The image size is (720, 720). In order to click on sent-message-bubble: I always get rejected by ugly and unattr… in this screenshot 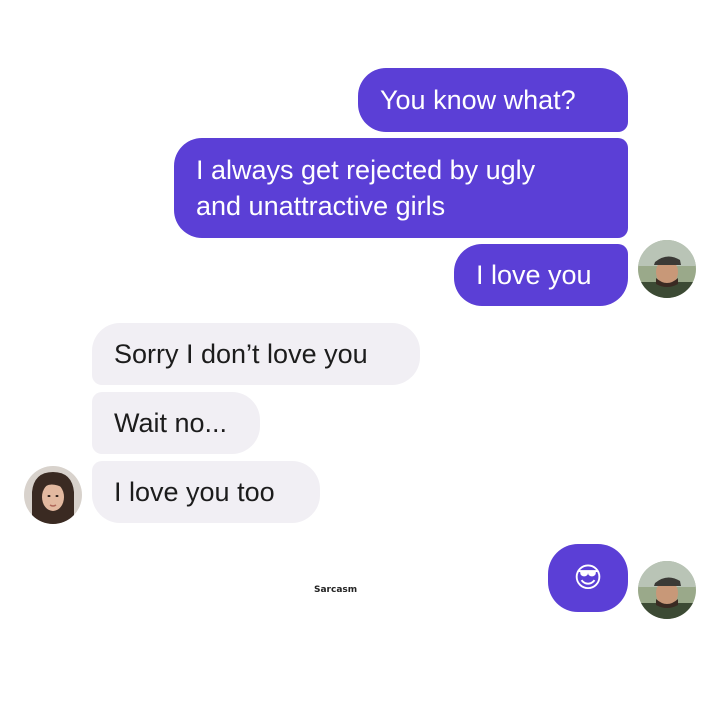, I will do `click(401, 188)`.